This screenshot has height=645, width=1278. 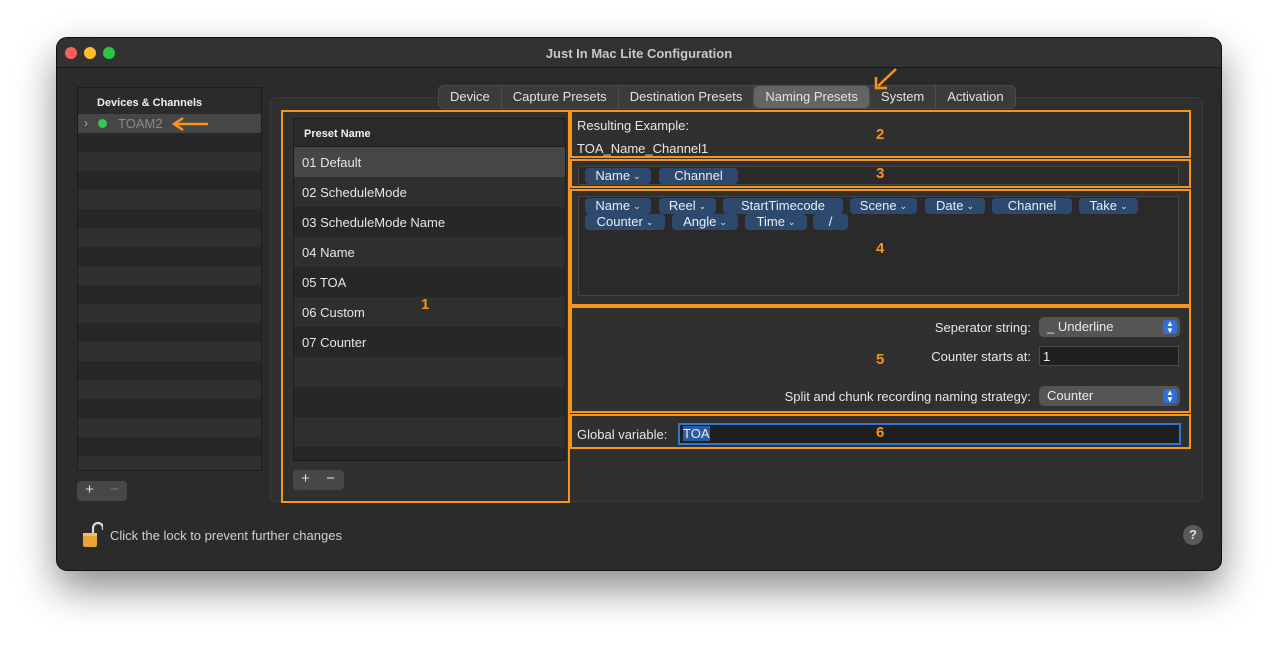 I want to click on title-bar: Just In Mac Lite Configuration, so click(x=639, y=53).